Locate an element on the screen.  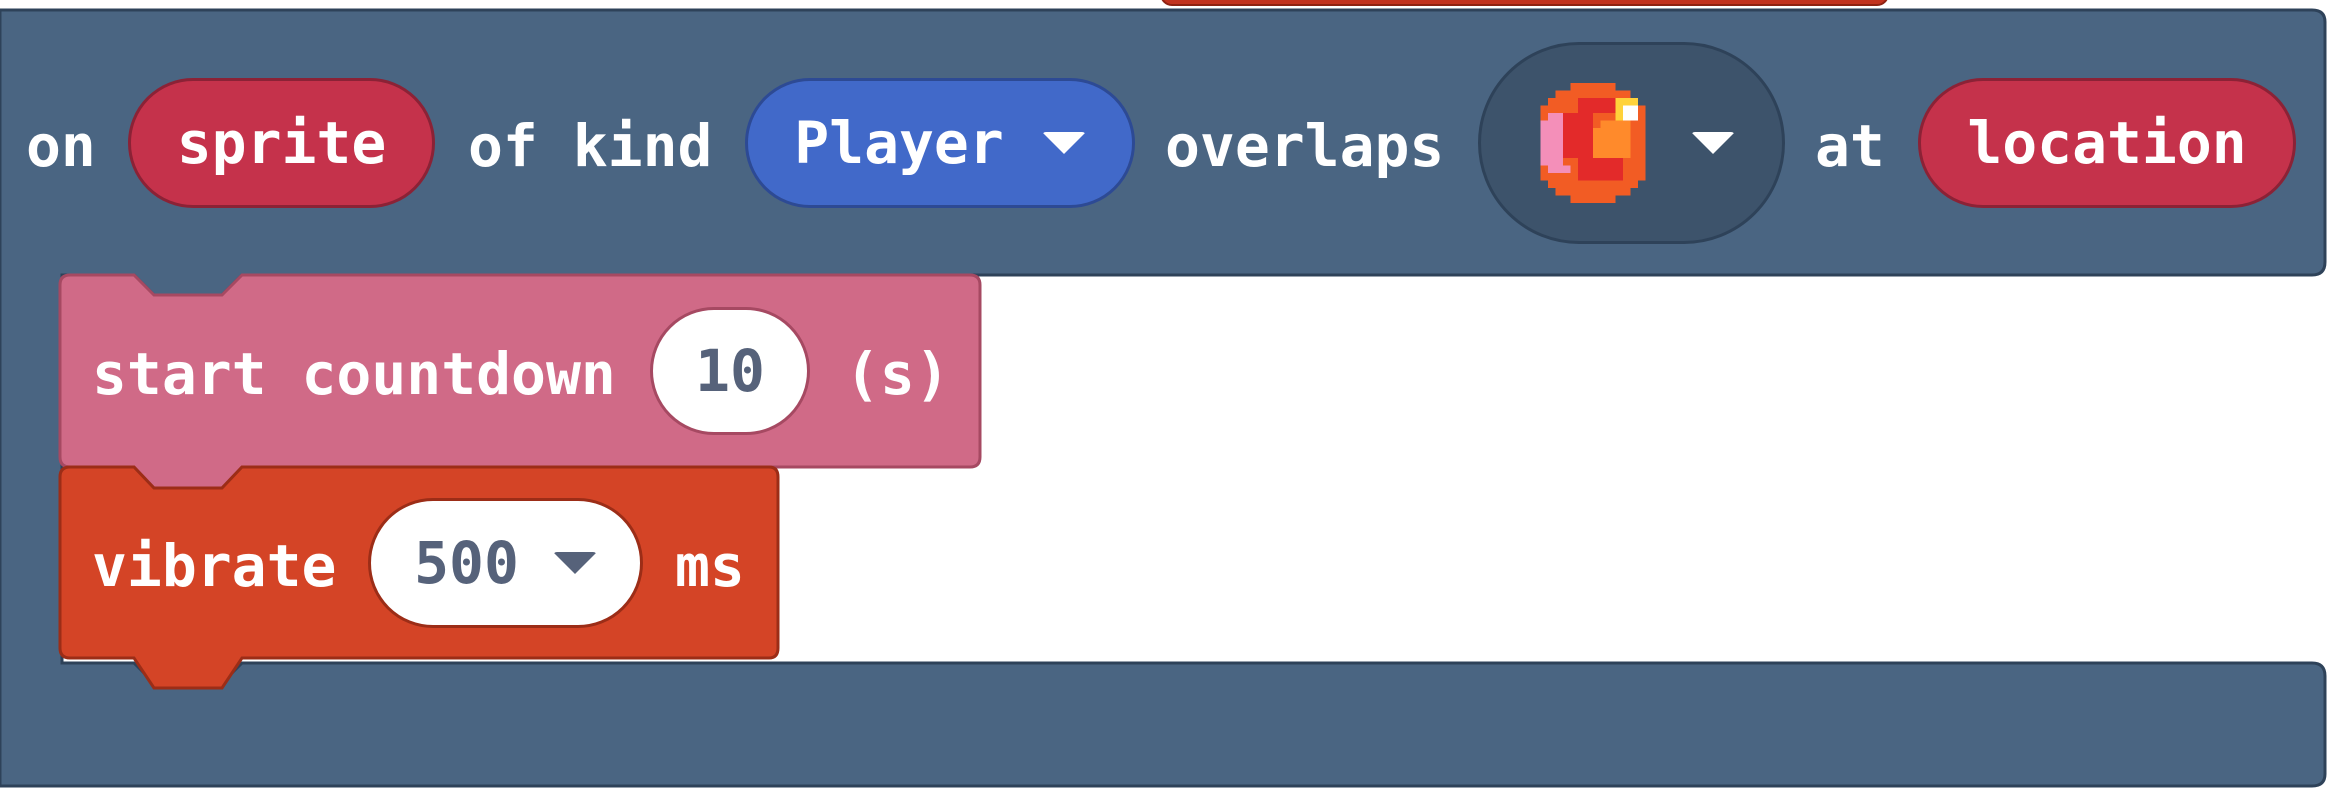
chevron-down-icon is located at coordinates (574, 563).